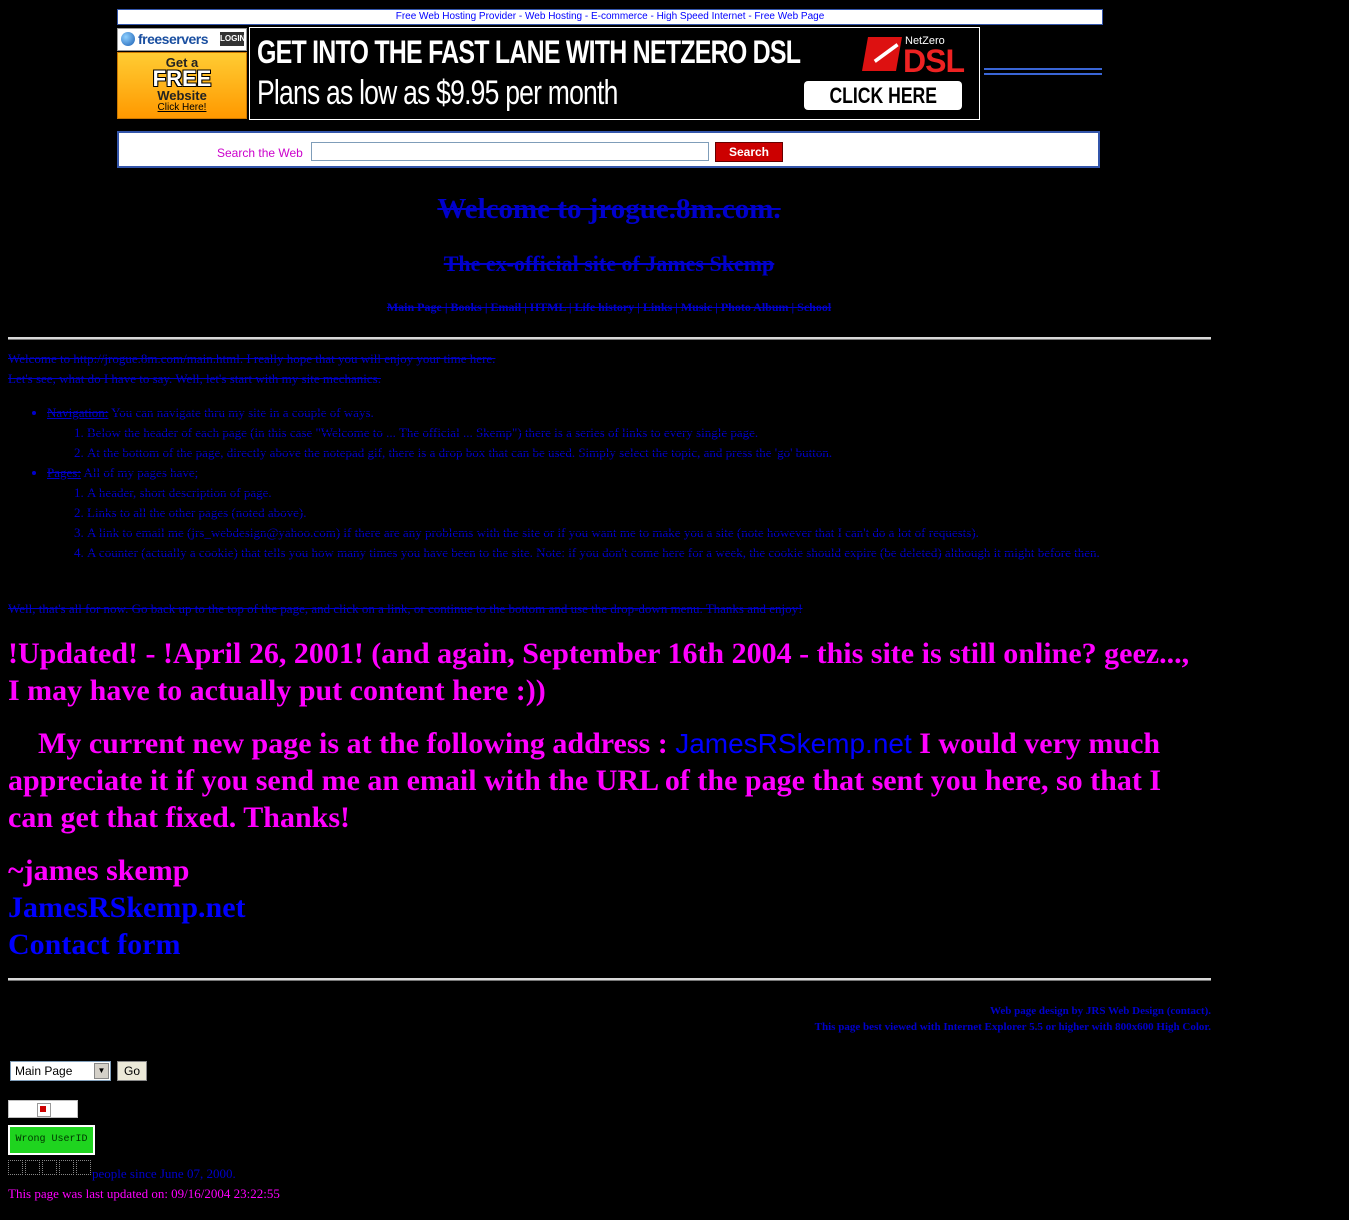 The image size is (1349, 1220). I want to click on search-button: Search, so click(749, 152).